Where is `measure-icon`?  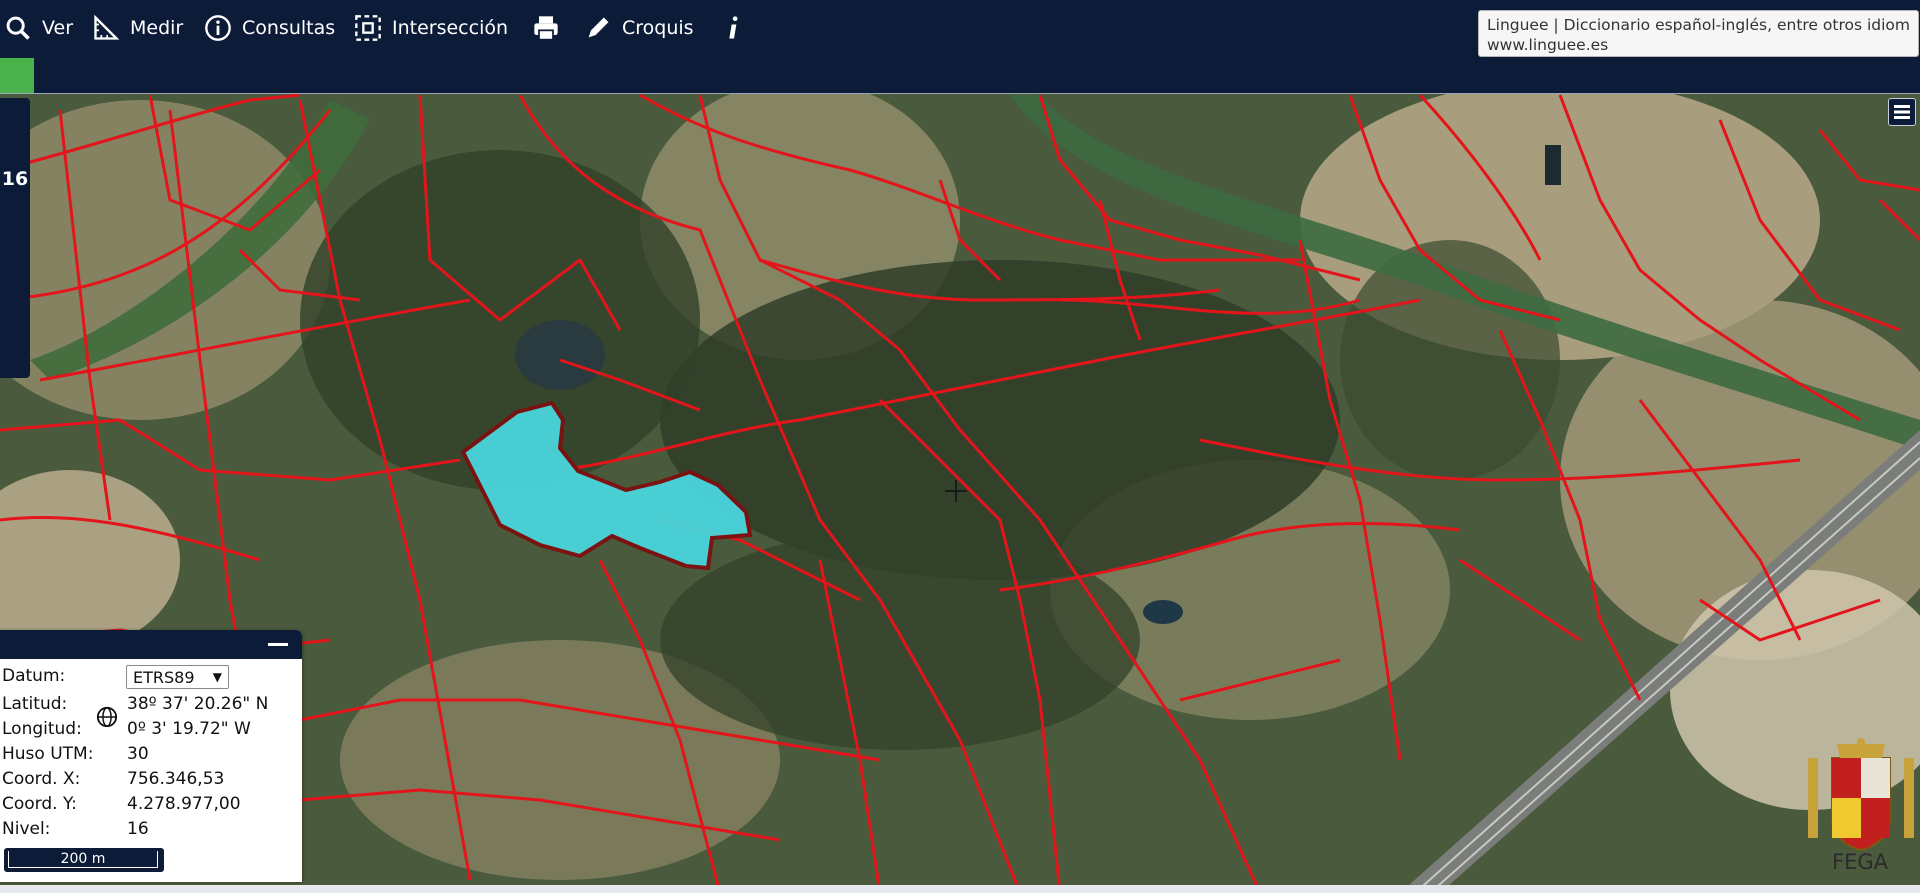 measure-icon is located at coordinates (107, 27).